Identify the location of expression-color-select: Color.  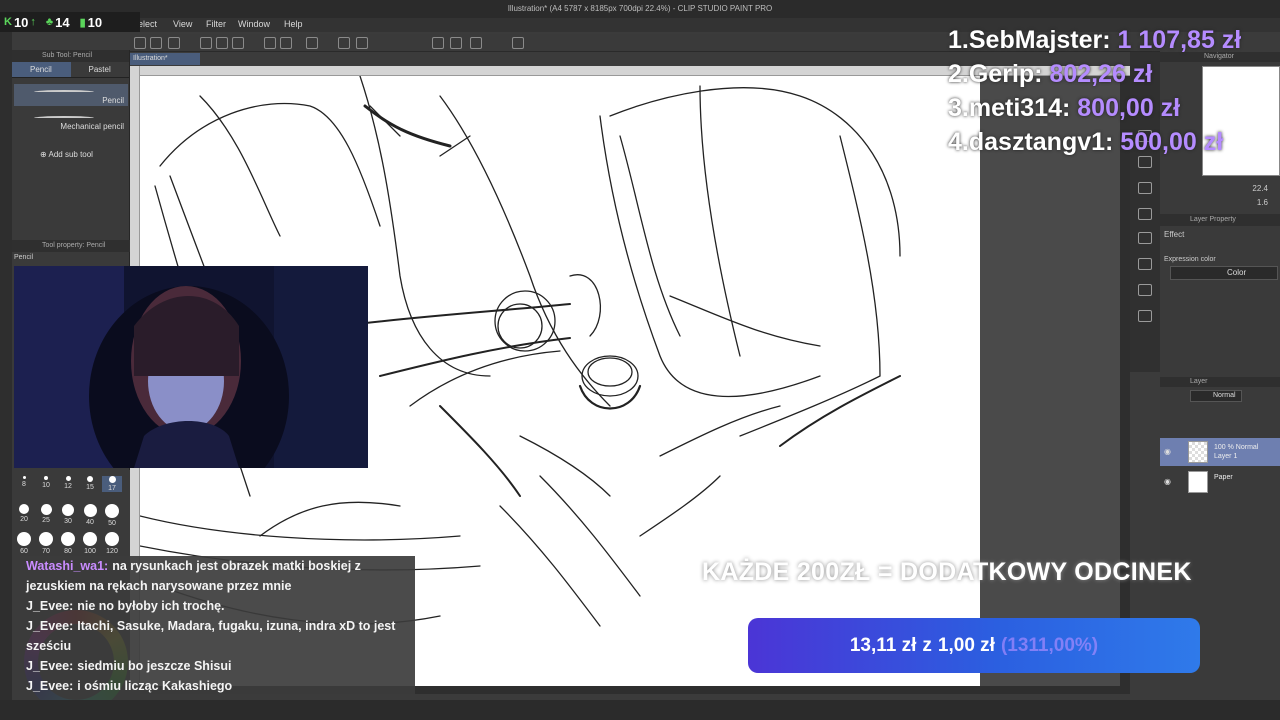
(1224, 273).